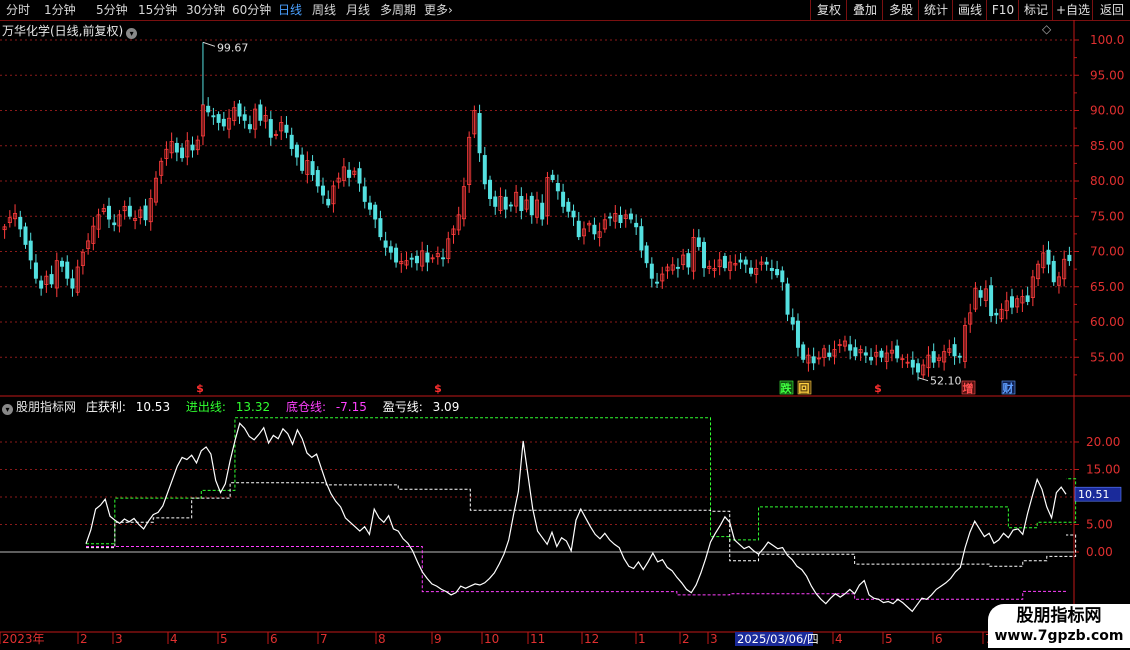  Describe the element at coordinates (537, 639) in the screenshot. I see `x-axis-label: 11` at that location.